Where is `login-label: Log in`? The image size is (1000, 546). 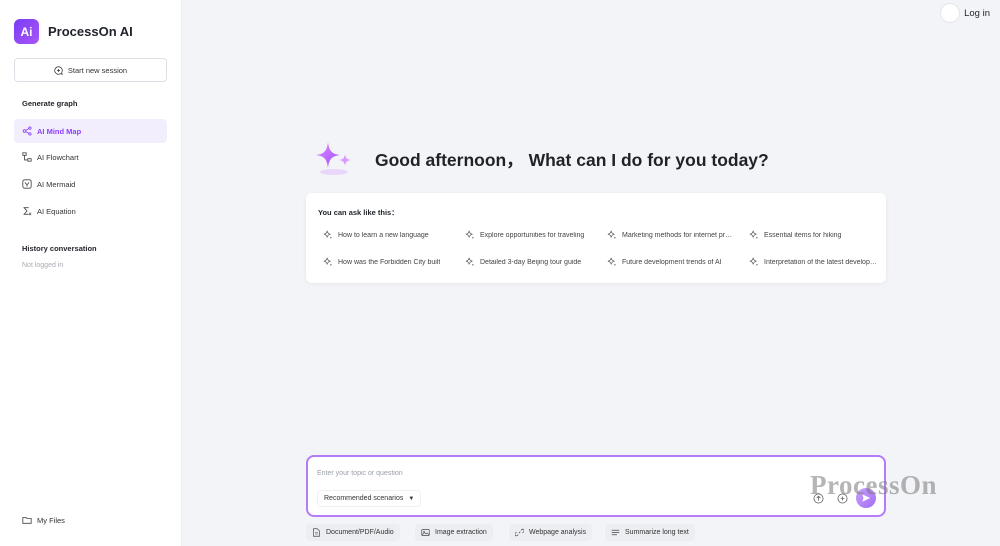 login-label: Log in is located at coordinates (977, 13).